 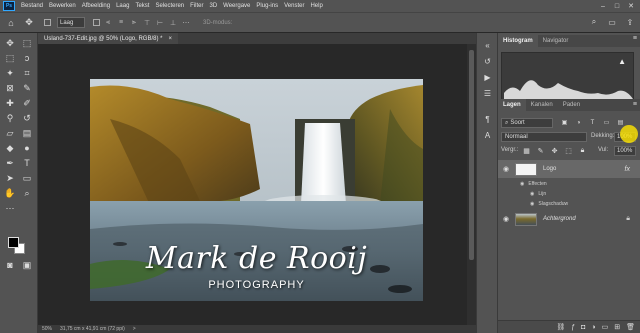 What do you see at coordinates (169, 6) in the screenshot?
I see `menu-selecteren: Selecteren` at bounding box center [169, 6].